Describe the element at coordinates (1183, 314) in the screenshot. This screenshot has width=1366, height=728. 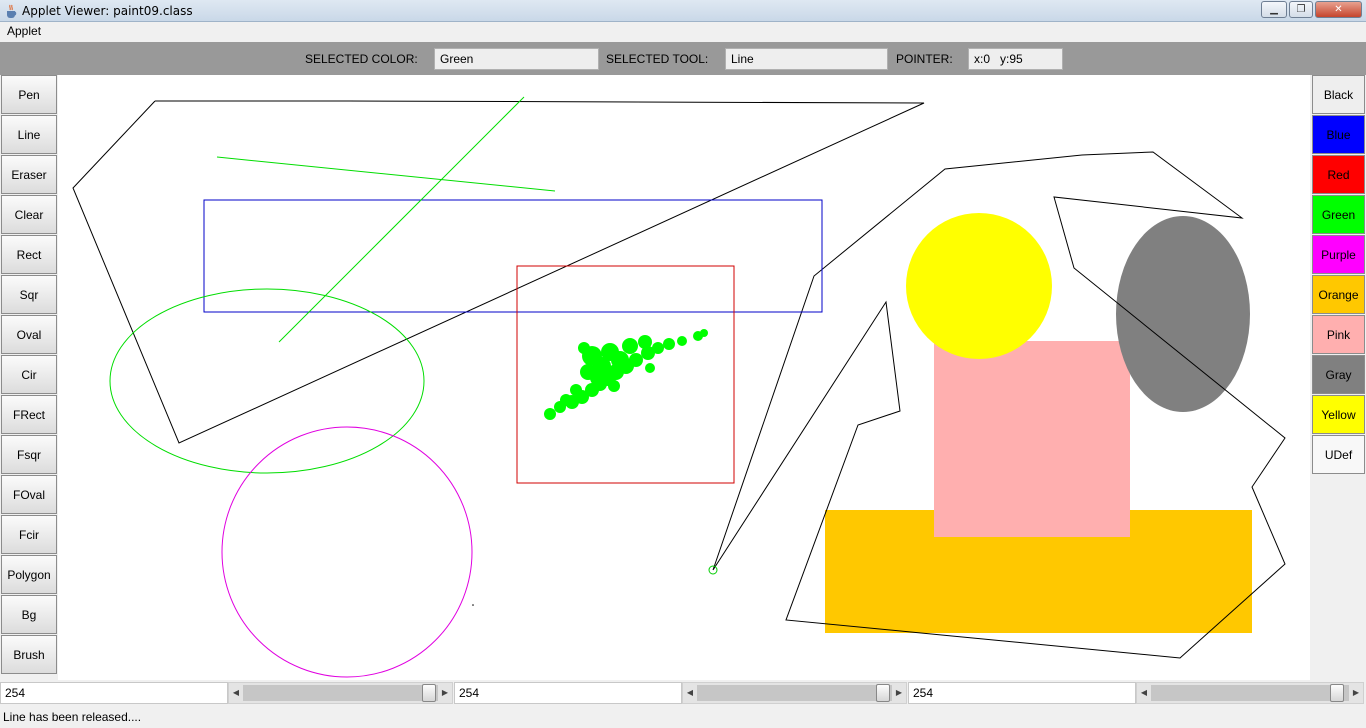
I see `filled-oval-gray` at that location.